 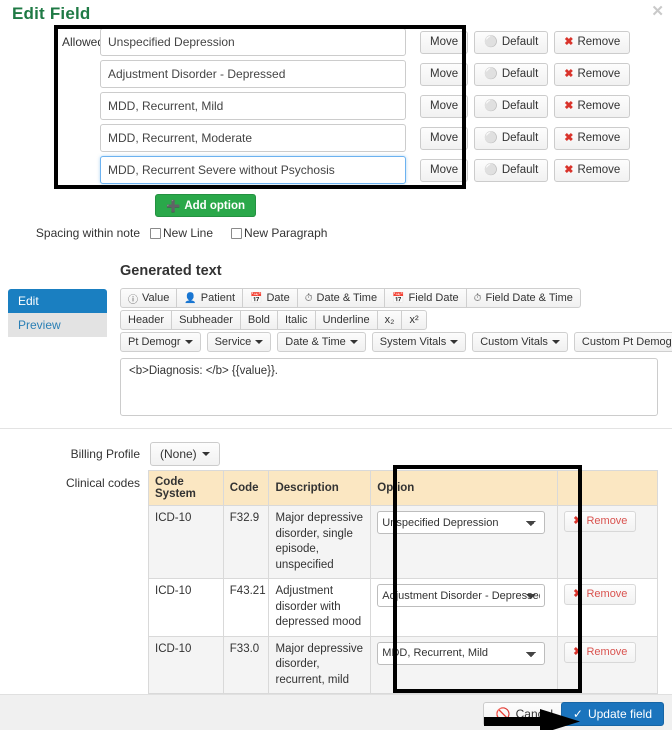 I want to click on toolbar-superscript-button: x², so click(x=414, y=320).